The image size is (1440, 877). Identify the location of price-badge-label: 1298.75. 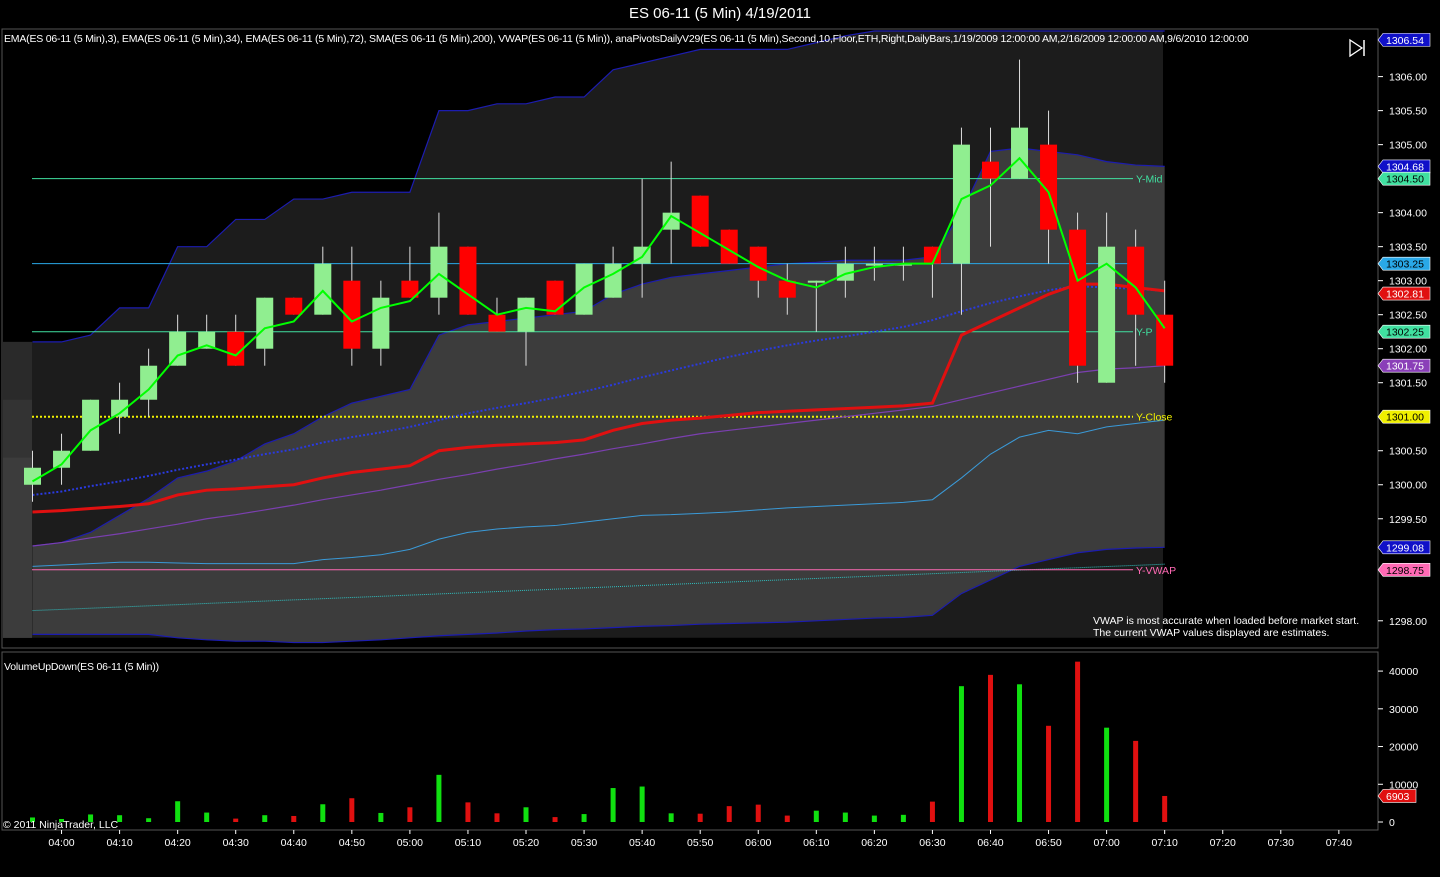
(1405, 571).